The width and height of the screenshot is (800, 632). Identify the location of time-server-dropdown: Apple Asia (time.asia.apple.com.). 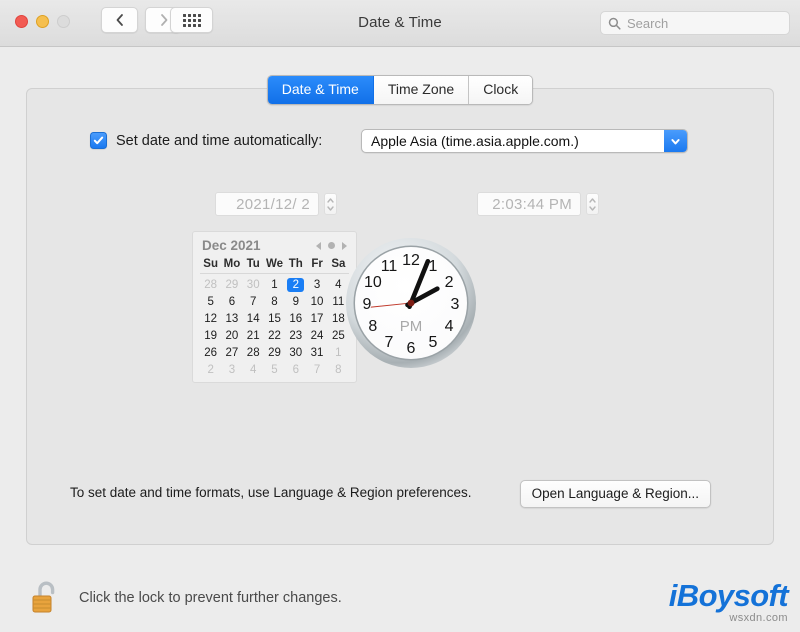
(524, 141).